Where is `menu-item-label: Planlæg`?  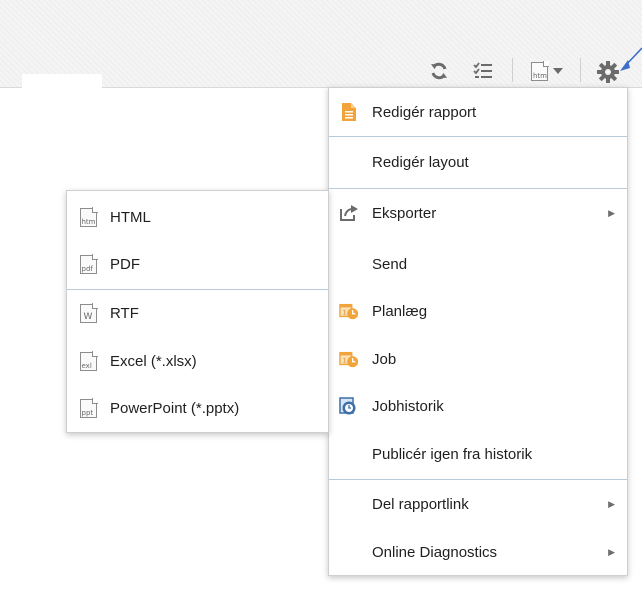 menu-item-label: Planlæg is located at coordinates (400, 311).